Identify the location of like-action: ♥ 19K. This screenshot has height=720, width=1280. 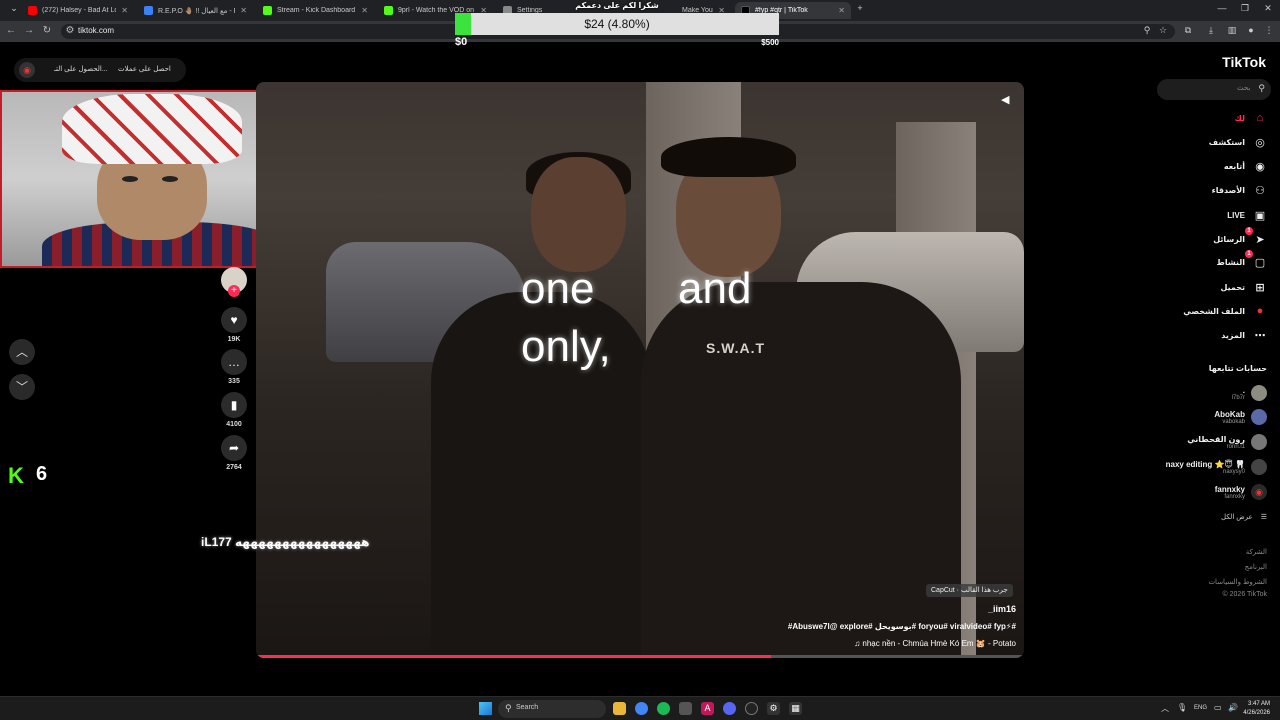
(234, 325).